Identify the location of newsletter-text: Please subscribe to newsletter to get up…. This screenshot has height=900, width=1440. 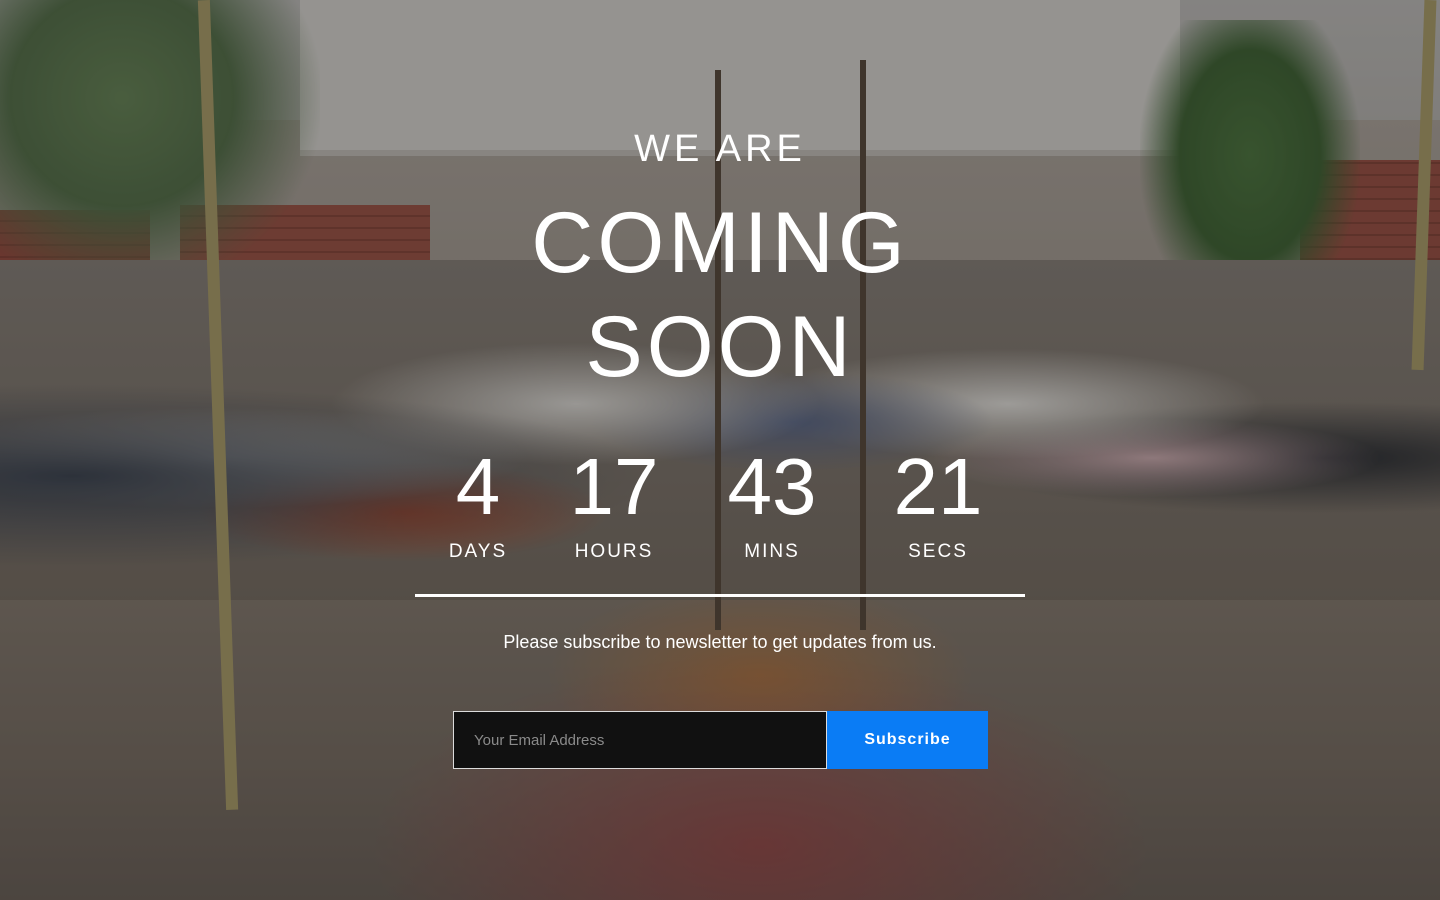
(720, 642).